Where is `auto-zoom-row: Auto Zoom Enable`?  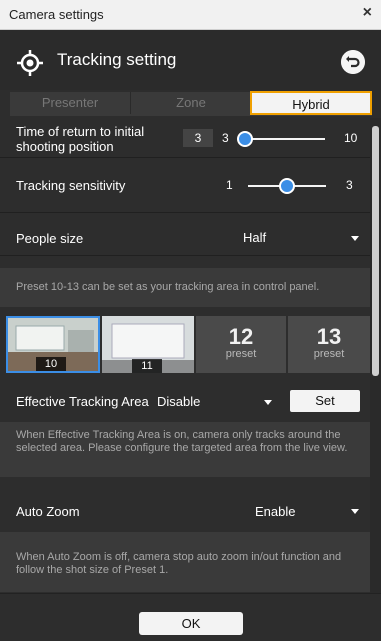
auto-zoom-row: Auto Zoom Enable is located at coordinates (185, 503).